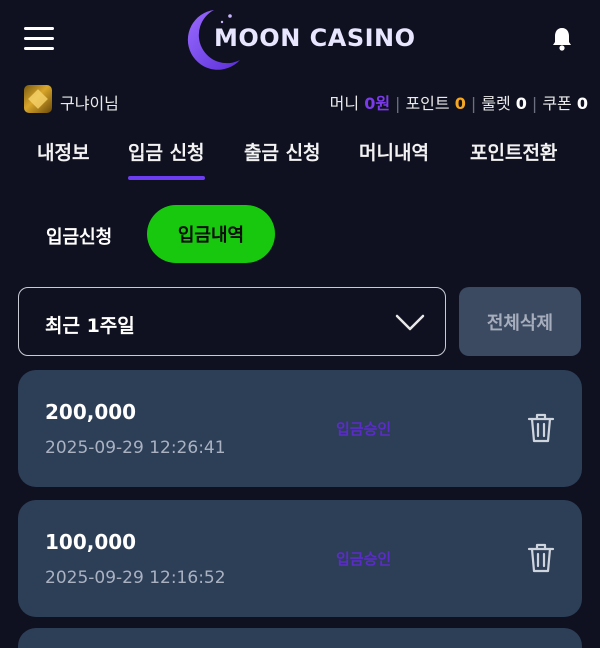  I want to click on tab-deposit-request: 입금 신청, so click(166, 159).